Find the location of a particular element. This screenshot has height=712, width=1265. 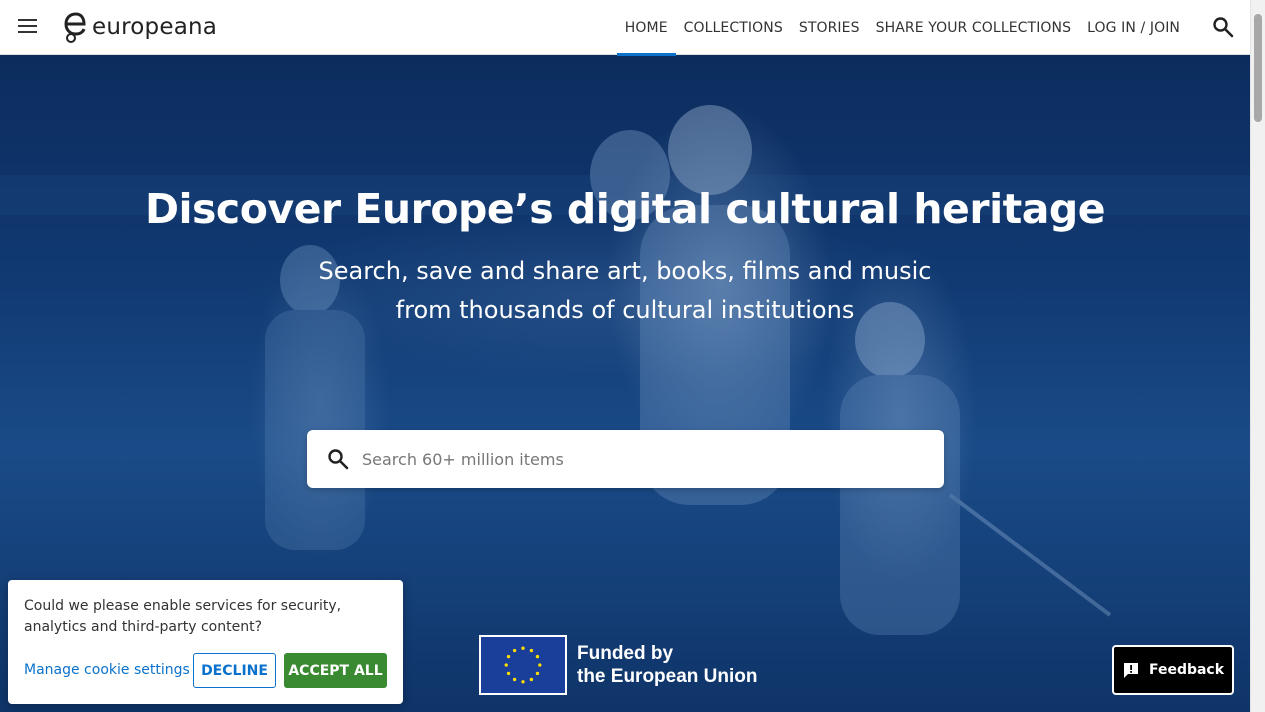

eu-flag-icon is located at coordinates (523, 665).